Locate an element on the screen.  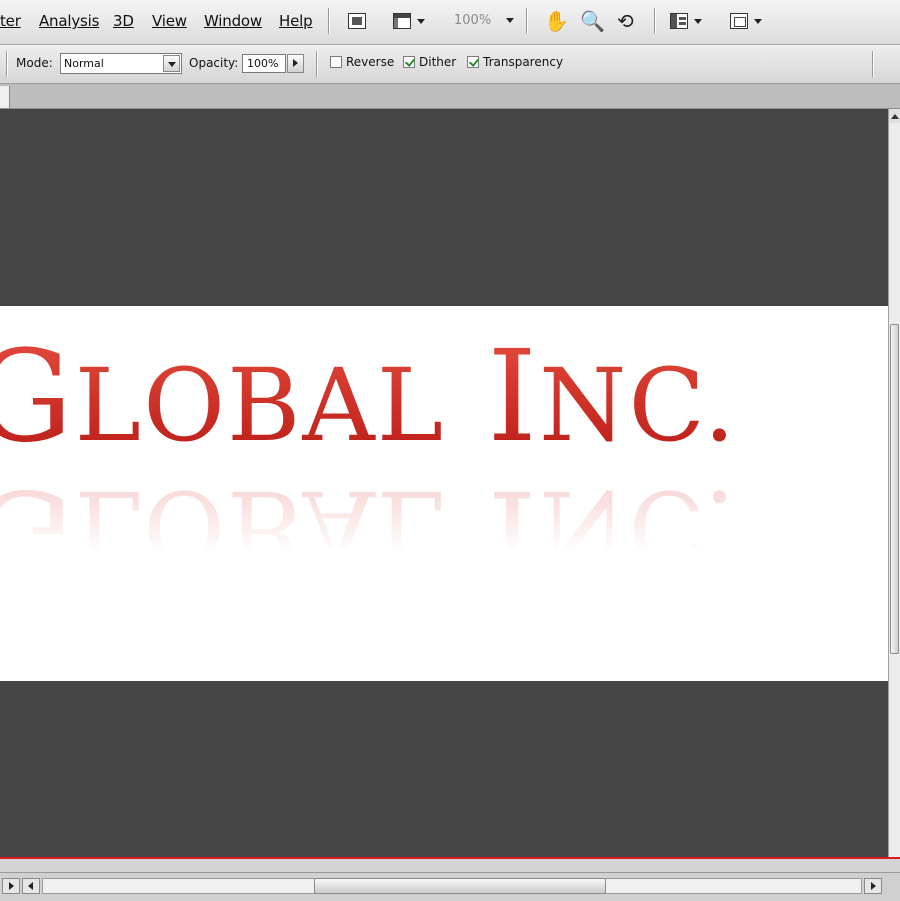
launch-bridge-button is located at coordinates (357, 21).